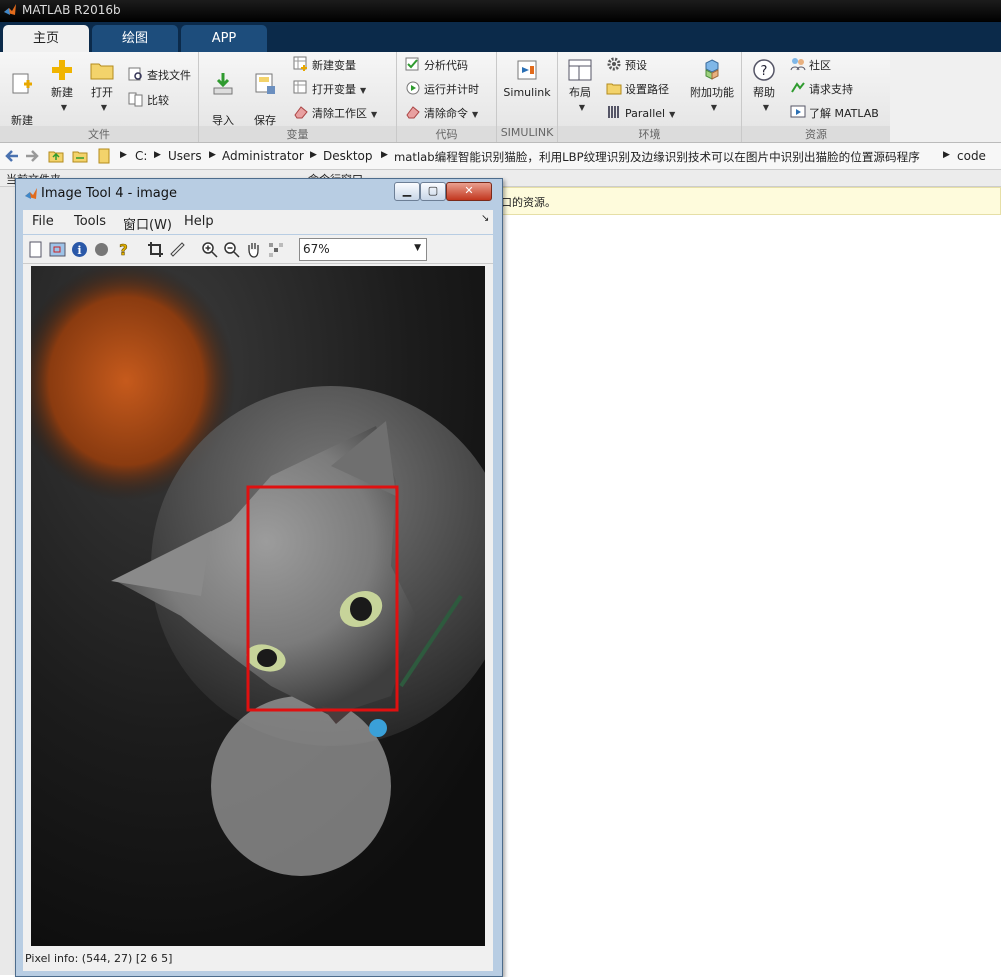 The height and width of the screenshot is (977, 1001). I want to click on preferences-button: 预设, so click(626, 66).